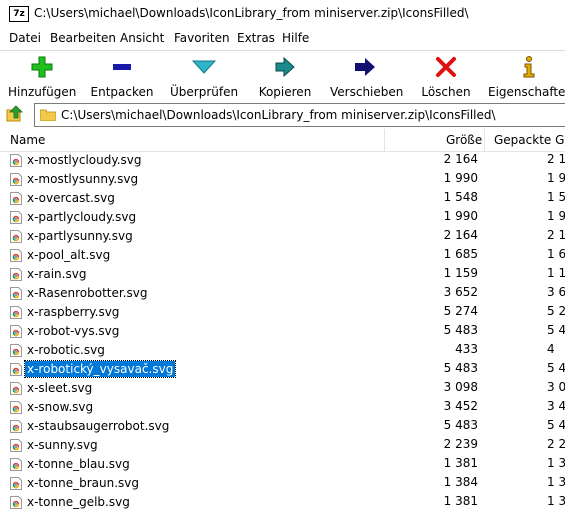 This screenshot has height=518, width=565. Describe the element at coordinates (122, 92) in the screenshot. I see `extract-label: Entpacken` at that location.